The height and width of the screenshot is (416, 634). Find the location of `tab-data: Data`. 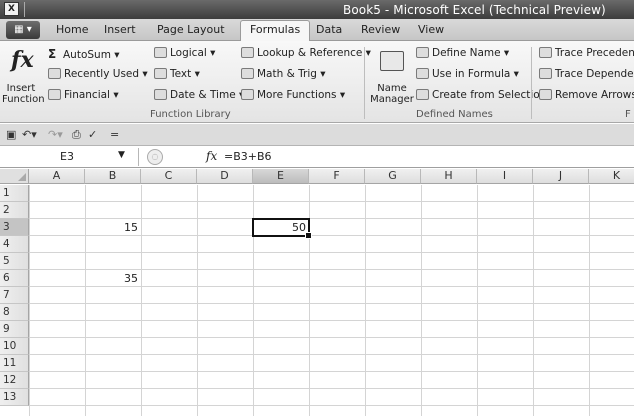

tab-data: Data is located at coordinates (329, 29).